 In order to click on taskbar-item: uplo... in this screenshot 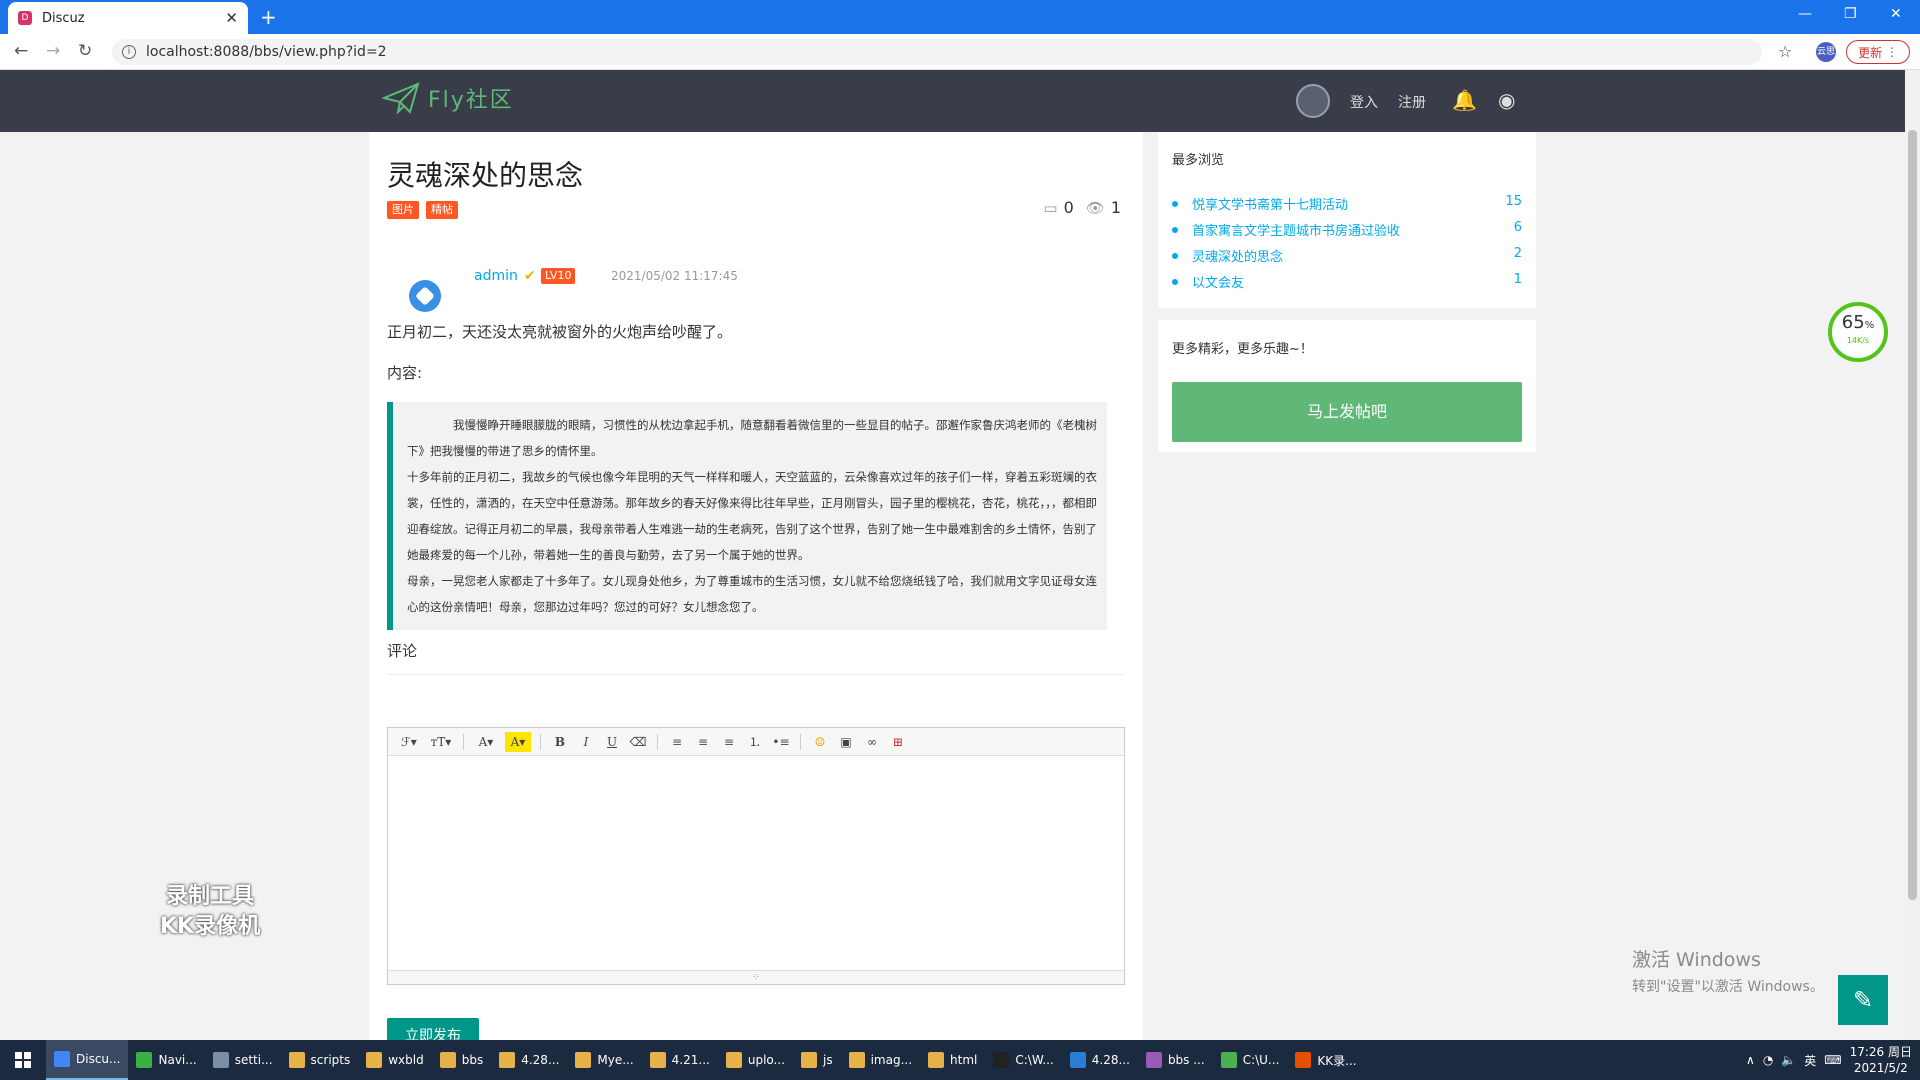, I will do `click(755, 1060)`.